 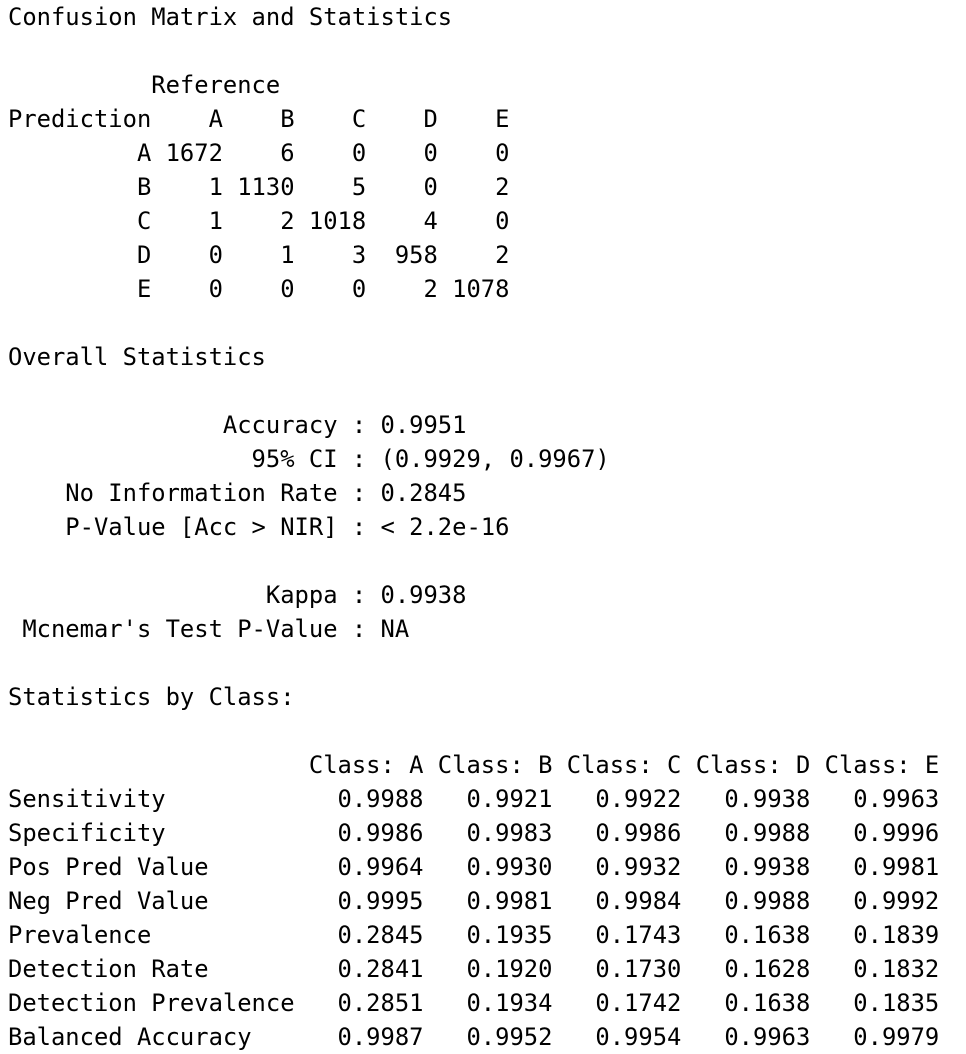 What do you see at coordinates (237, 595) in the screenshot?
I see `kappa-line: Kappa : 0.9938` at bounding box center [237, 595].